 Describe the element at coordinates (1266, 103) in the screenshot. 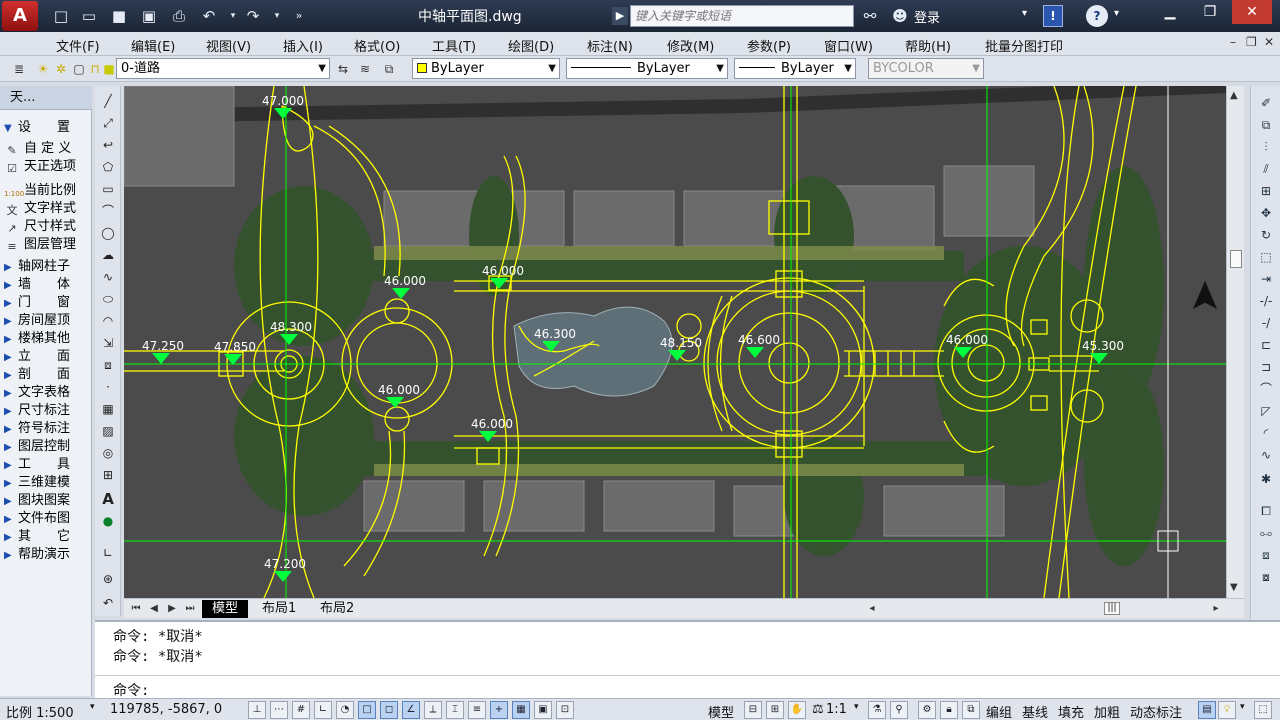

I see `erase-icon: ✐` at that location.